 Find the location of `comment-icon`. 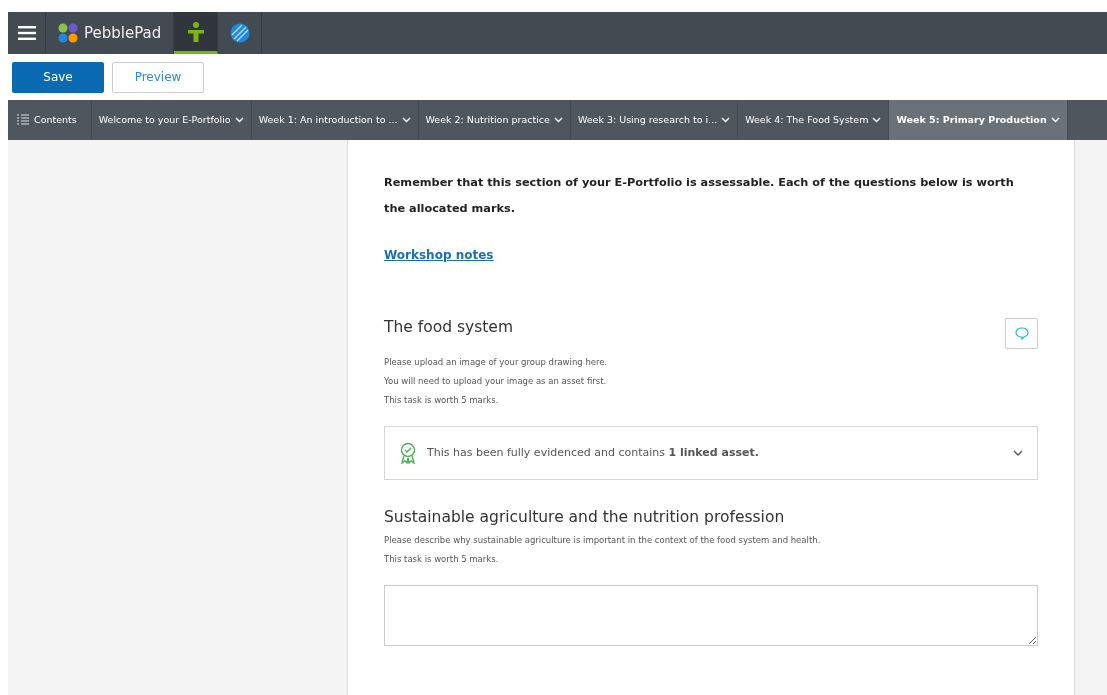

comment-icon is located at coordinates (1021, 333).